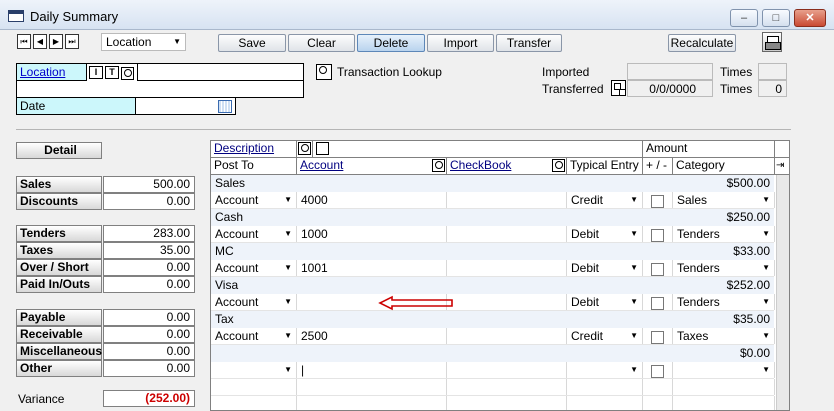  What do you see at coordinates (59, 317) in the screenshot?
I see `summary-button-payable: Payable` at bounding box center [59, 317].